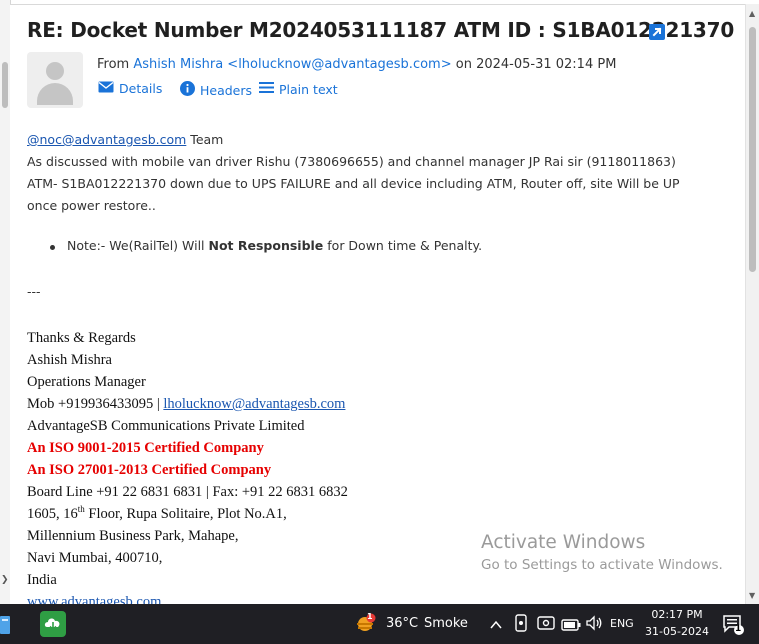  What do you see at coordinates (521, 625) in the screenshot?
I see `video-icon` at bounding box center [521, 625].